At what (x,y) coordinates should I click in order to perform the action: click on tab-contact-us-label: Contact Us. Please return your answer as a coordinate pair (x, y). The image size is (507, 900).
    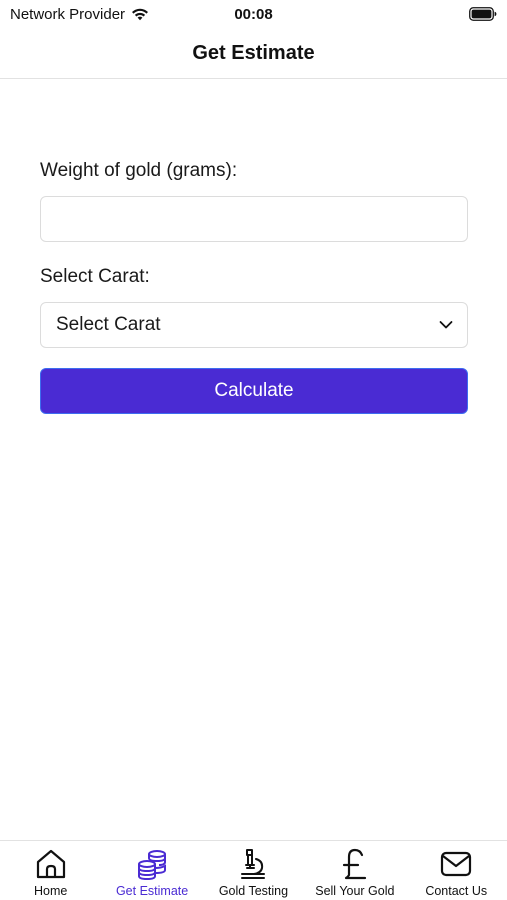
    Looking at the image, I should click on (456, 891).